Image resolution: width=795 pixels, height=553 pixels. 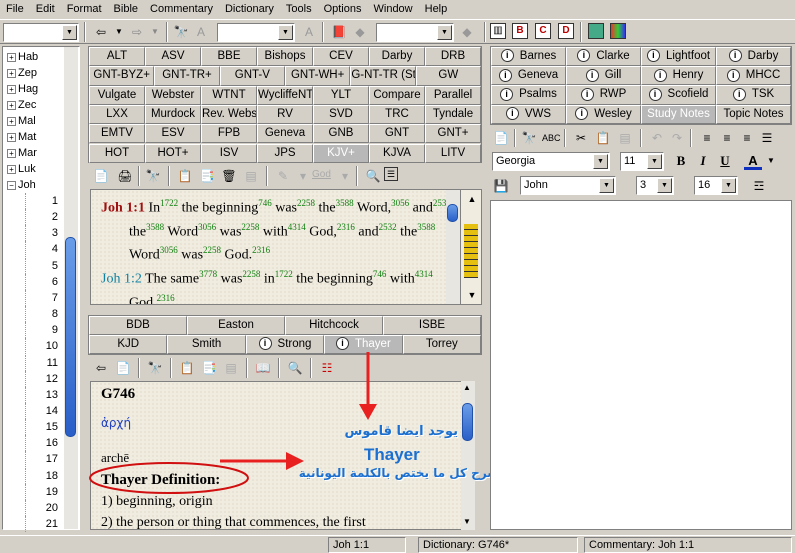 I want to click on tab-label: Barnes, so click(x=538, y=56).